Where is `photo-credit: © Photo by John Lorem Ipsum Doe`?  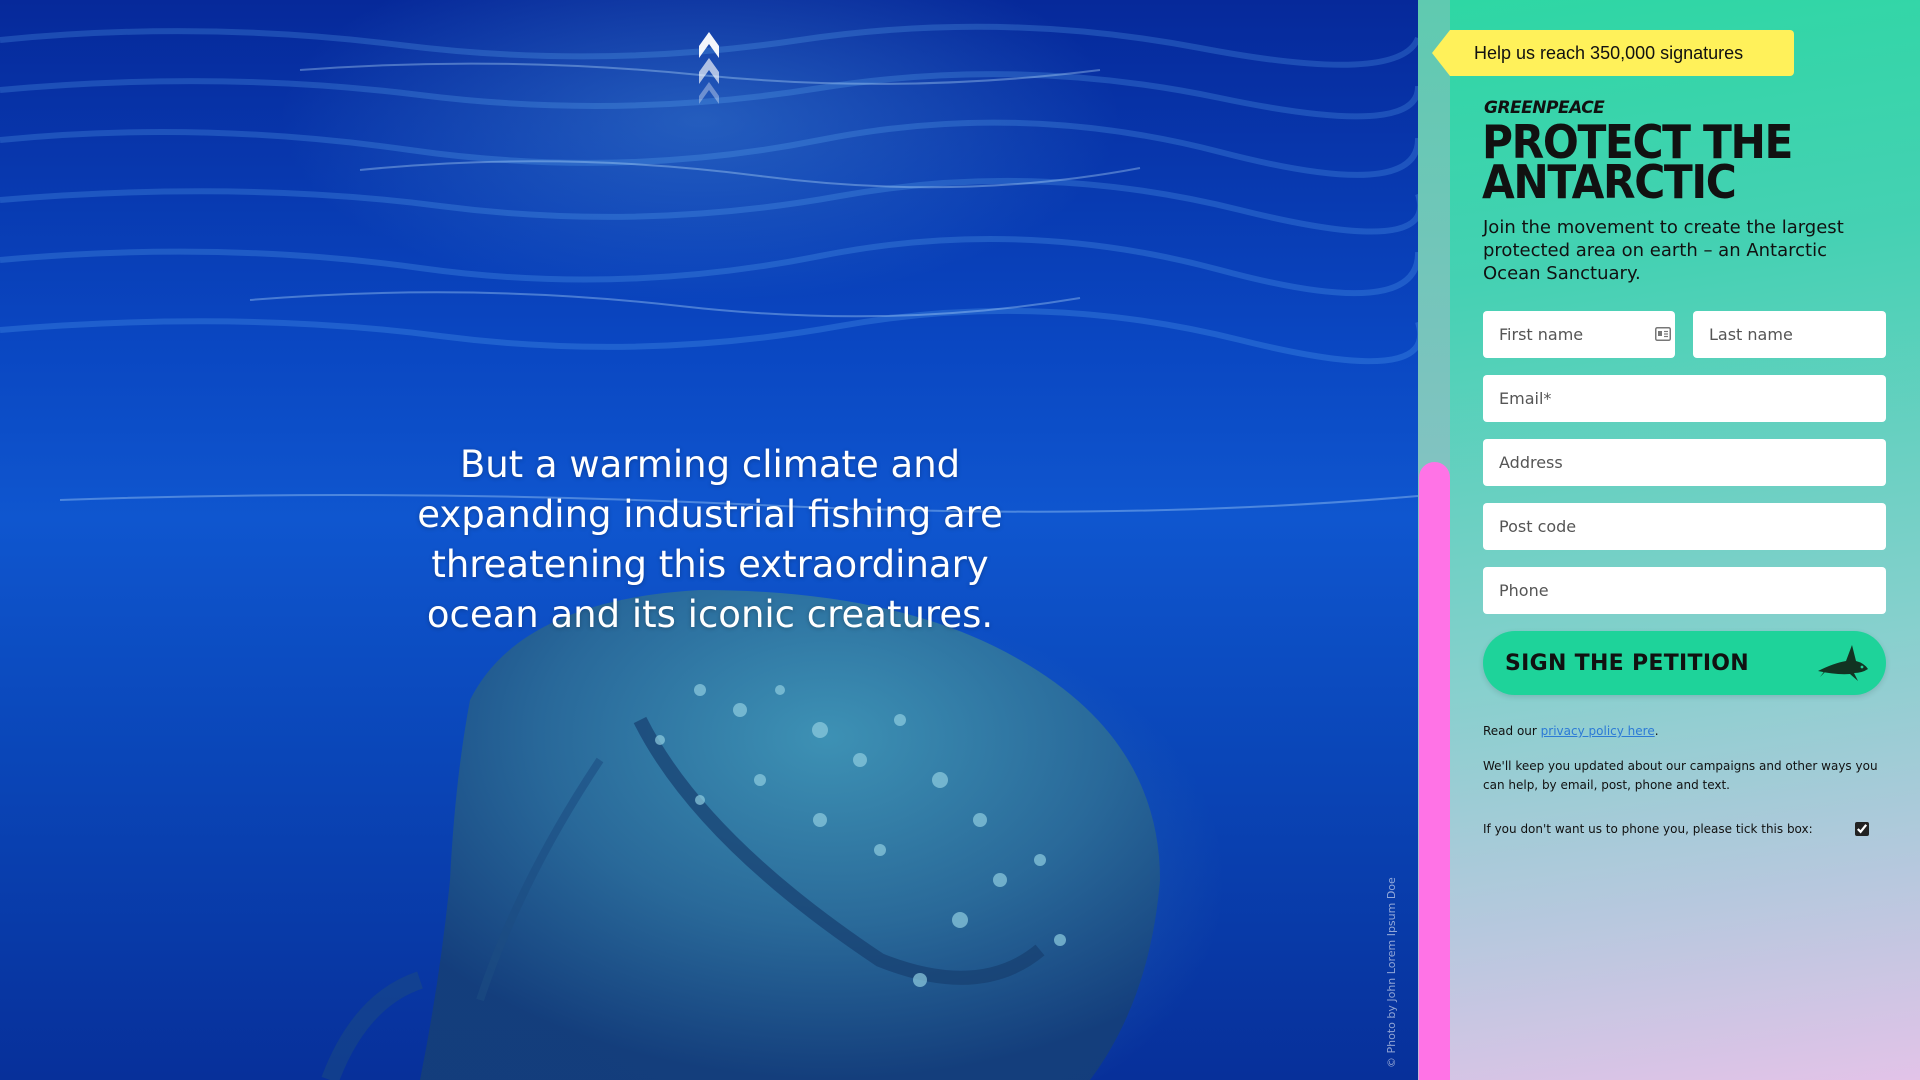
photo-credit: © Photo by John Lorem Ipsum Doe is located at coordinates (1391, 972).